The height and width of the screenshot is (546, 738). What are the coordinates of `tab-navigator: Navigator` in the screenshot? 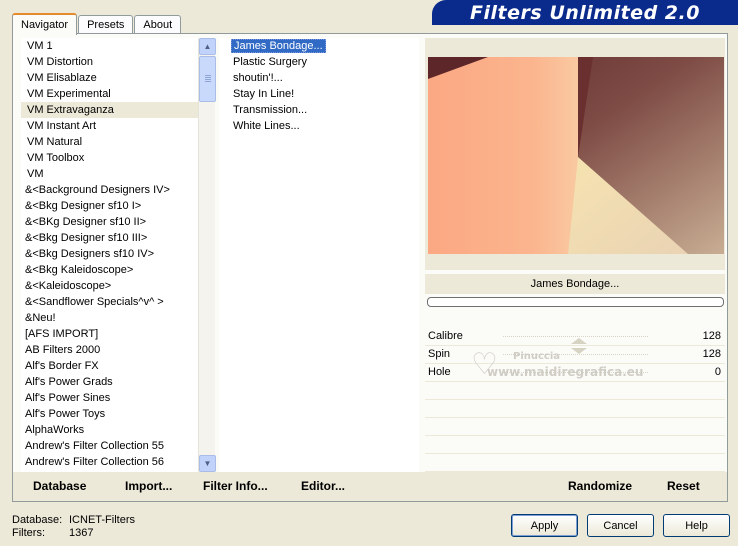 It's located at (45, 24).